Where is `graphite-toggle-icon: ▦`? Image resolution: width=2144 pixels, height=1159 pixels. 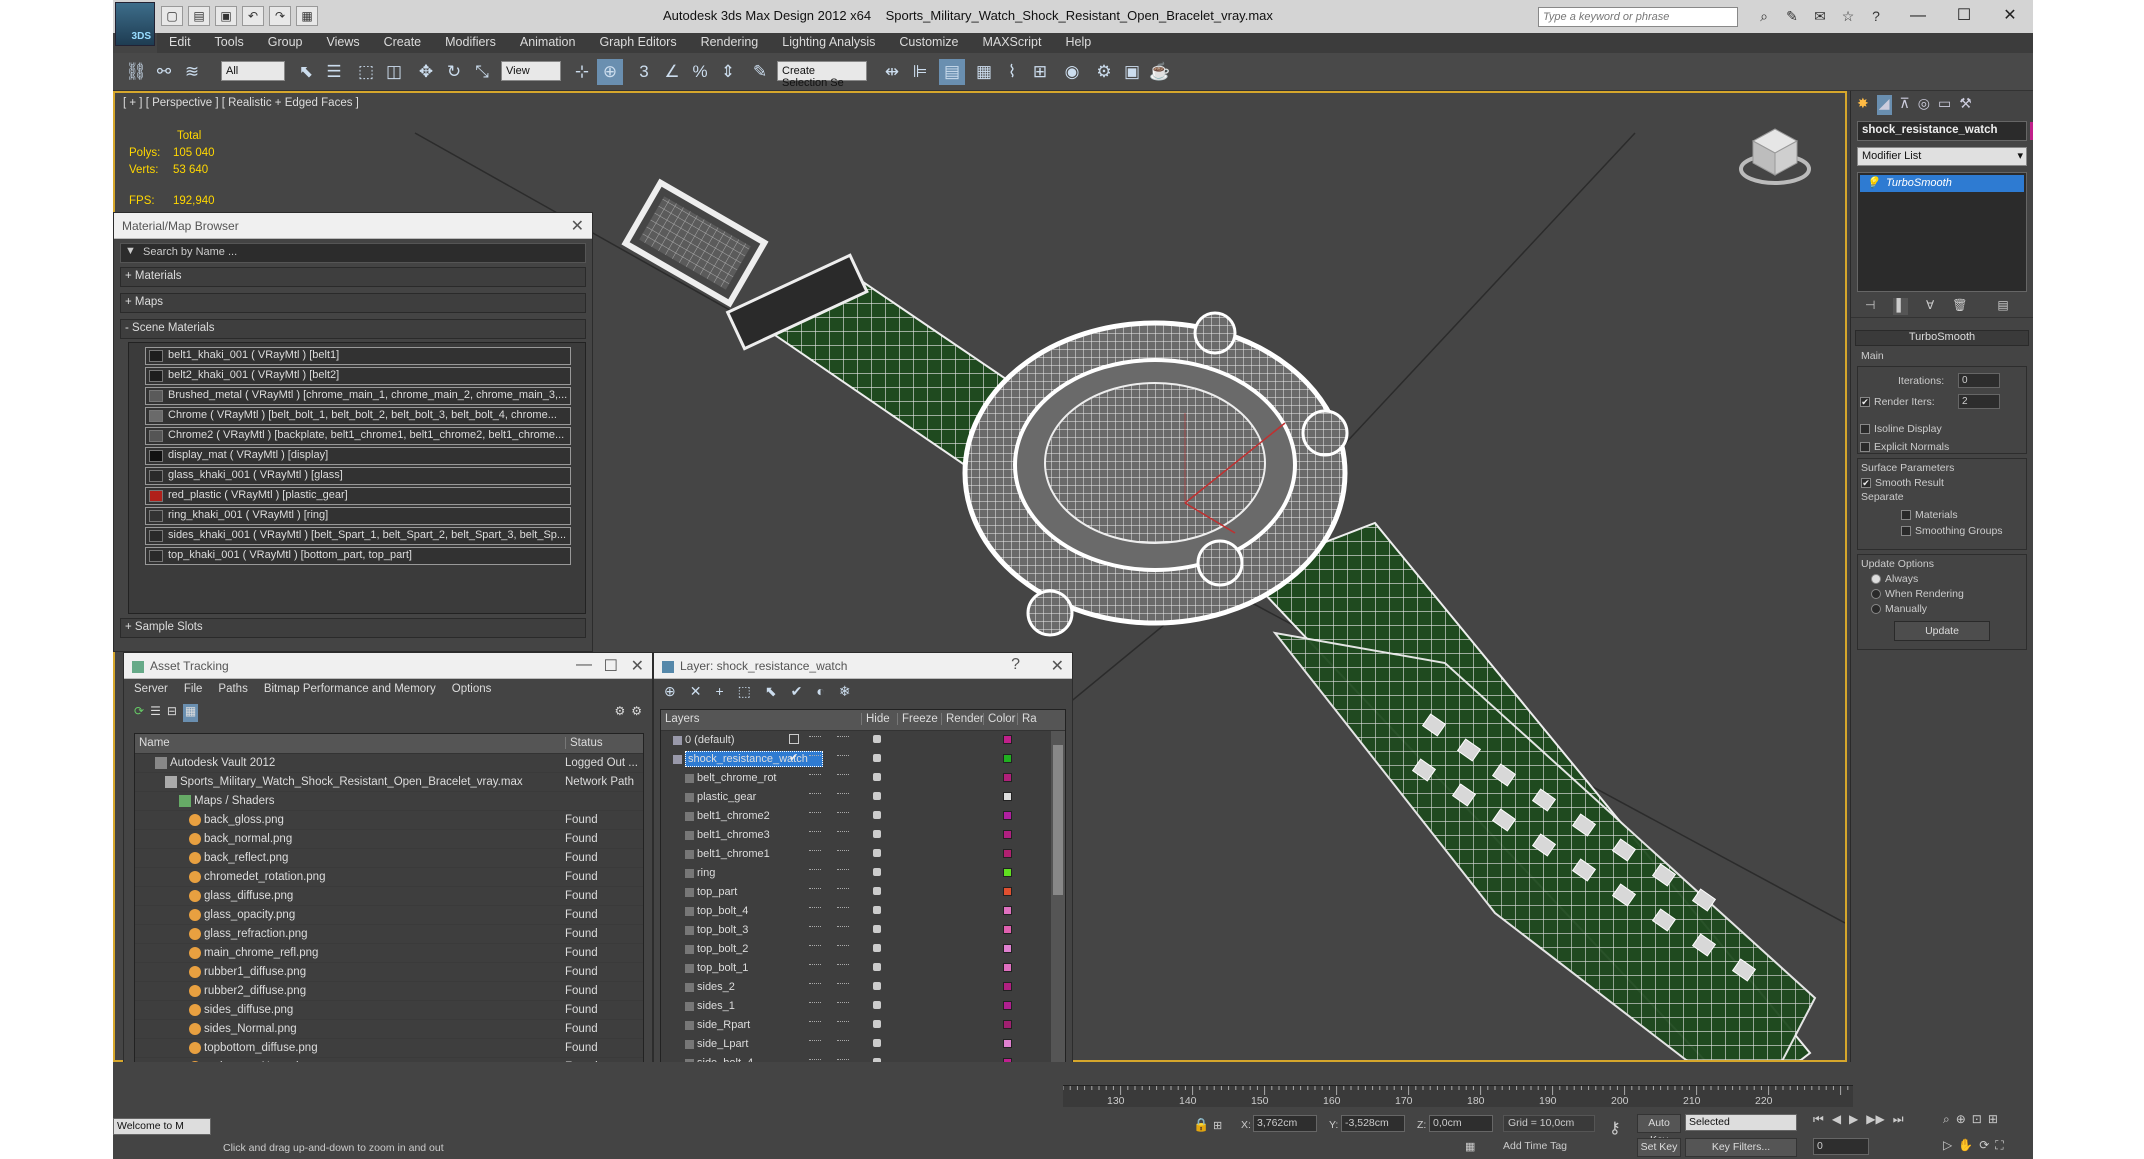 graphite-toggle-icon: ▦ is located at coordinates (984, 72).